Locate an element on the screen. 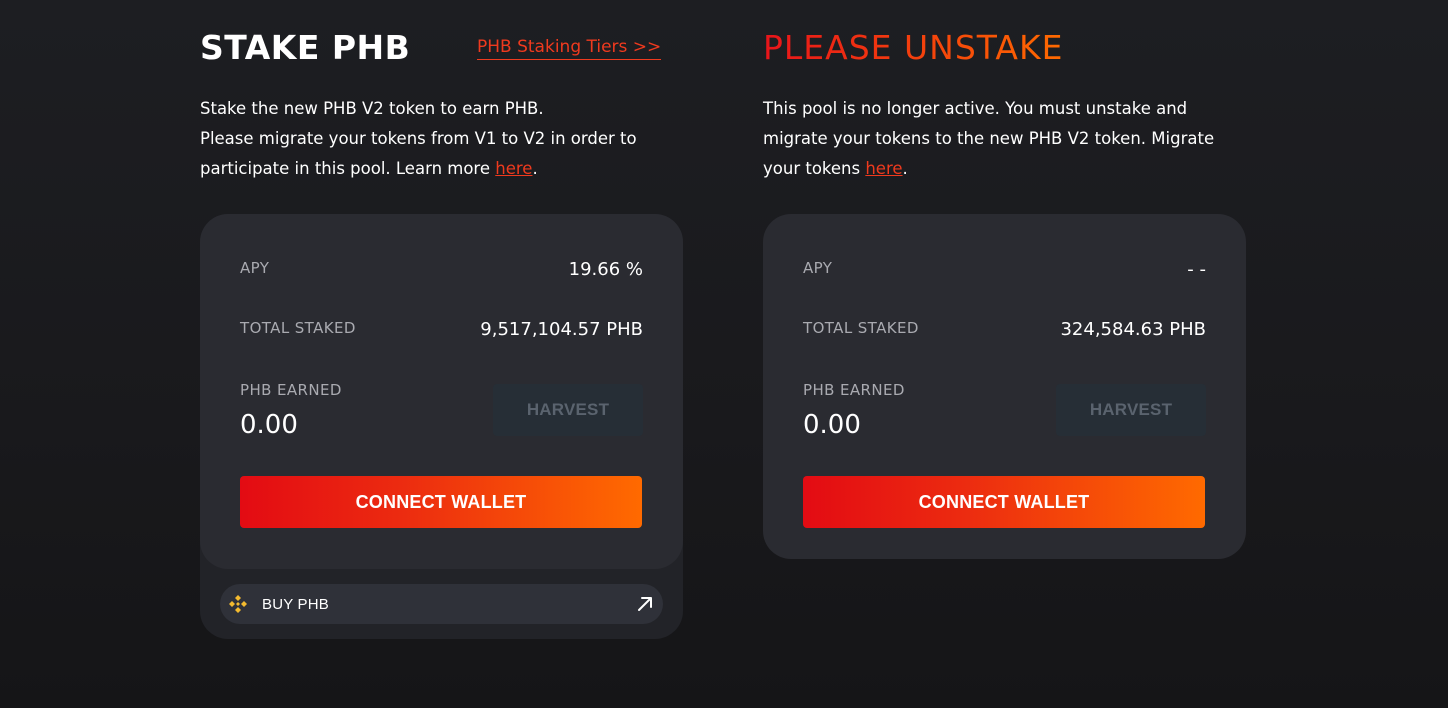 The height and width of the screenshot is (708, 1448). stake-title: STAKE PHB is located at coordinates (305, 47).